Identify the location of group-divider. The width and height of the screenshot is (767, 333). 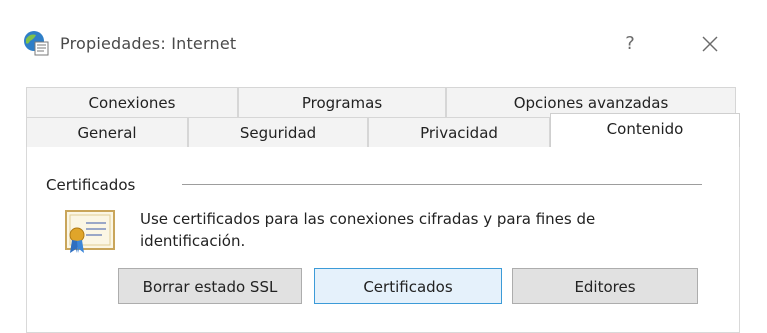
(442, 184).